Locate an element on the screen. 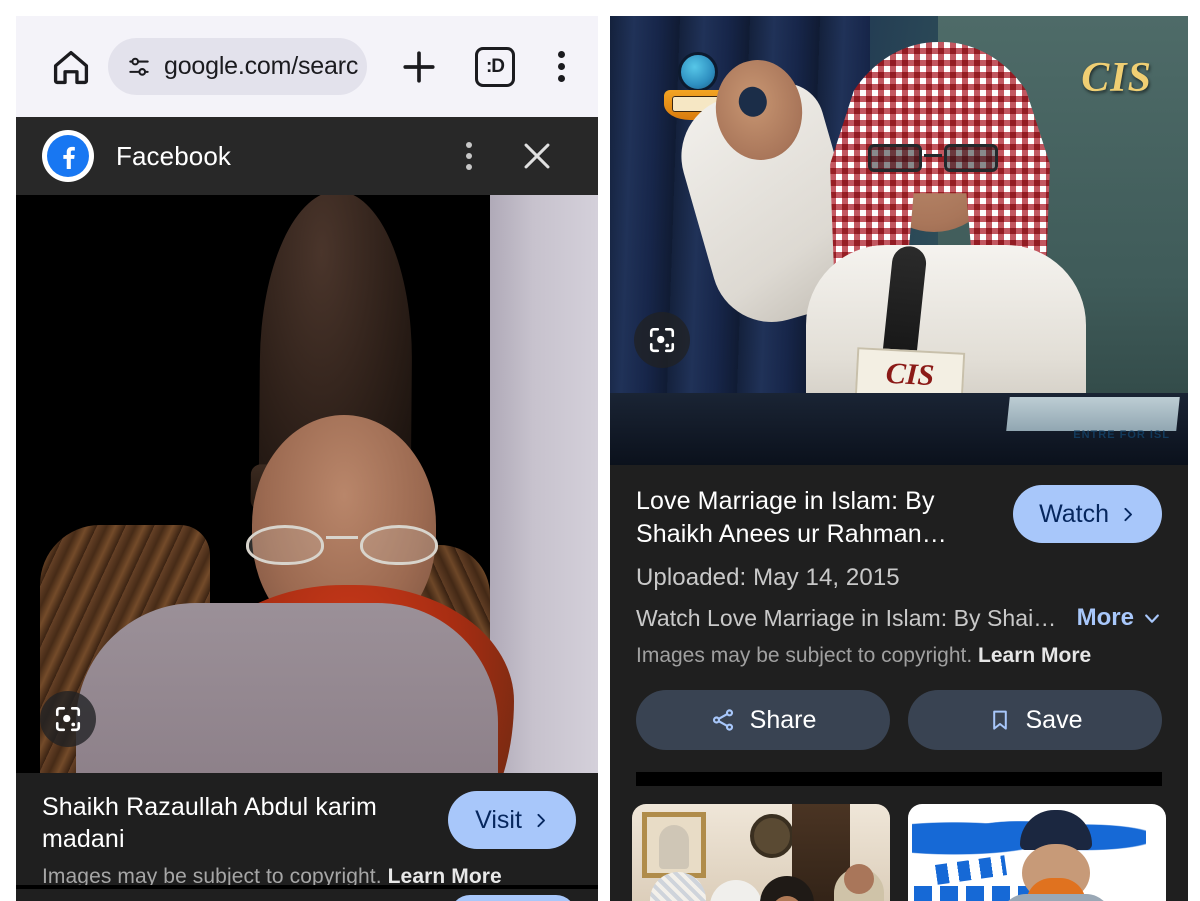 The image size is (1200, 901). browser-overflow-menu-icon is located at coordinates (561, 66).